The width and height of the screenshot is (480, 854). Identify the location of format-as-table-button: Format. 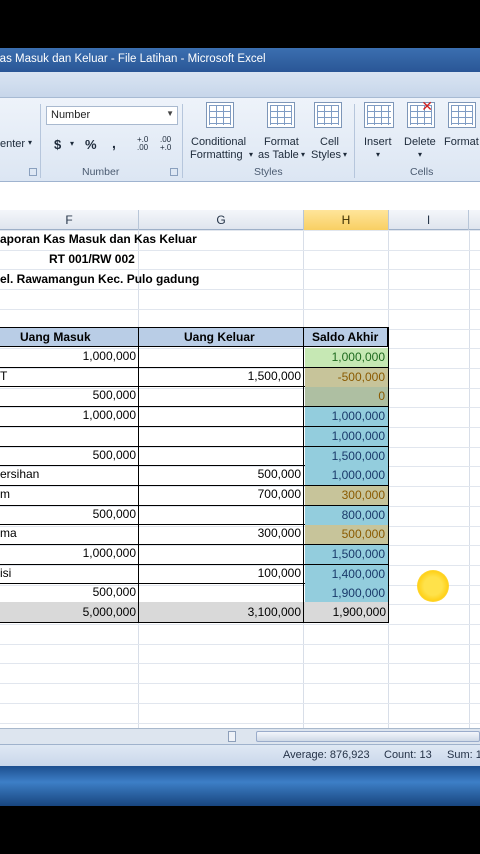
(281, 142).